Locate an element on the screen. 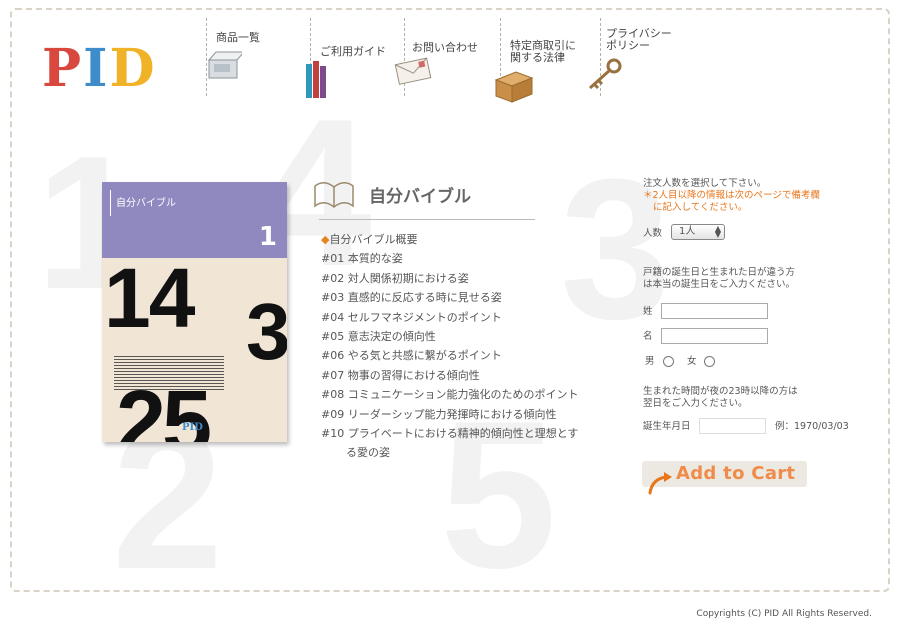 The width and height of the screenshot is (900, 628). person-count-select: 1人 ▲ ▼ is located at coordinates (698, 232).